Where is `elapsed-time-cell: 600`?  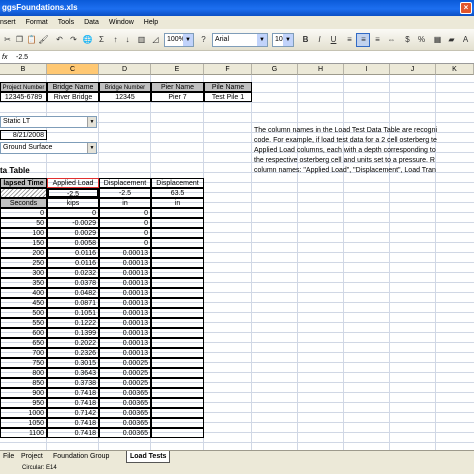
elapsed-time-cell: 600 is located at coordinates (23, 333).